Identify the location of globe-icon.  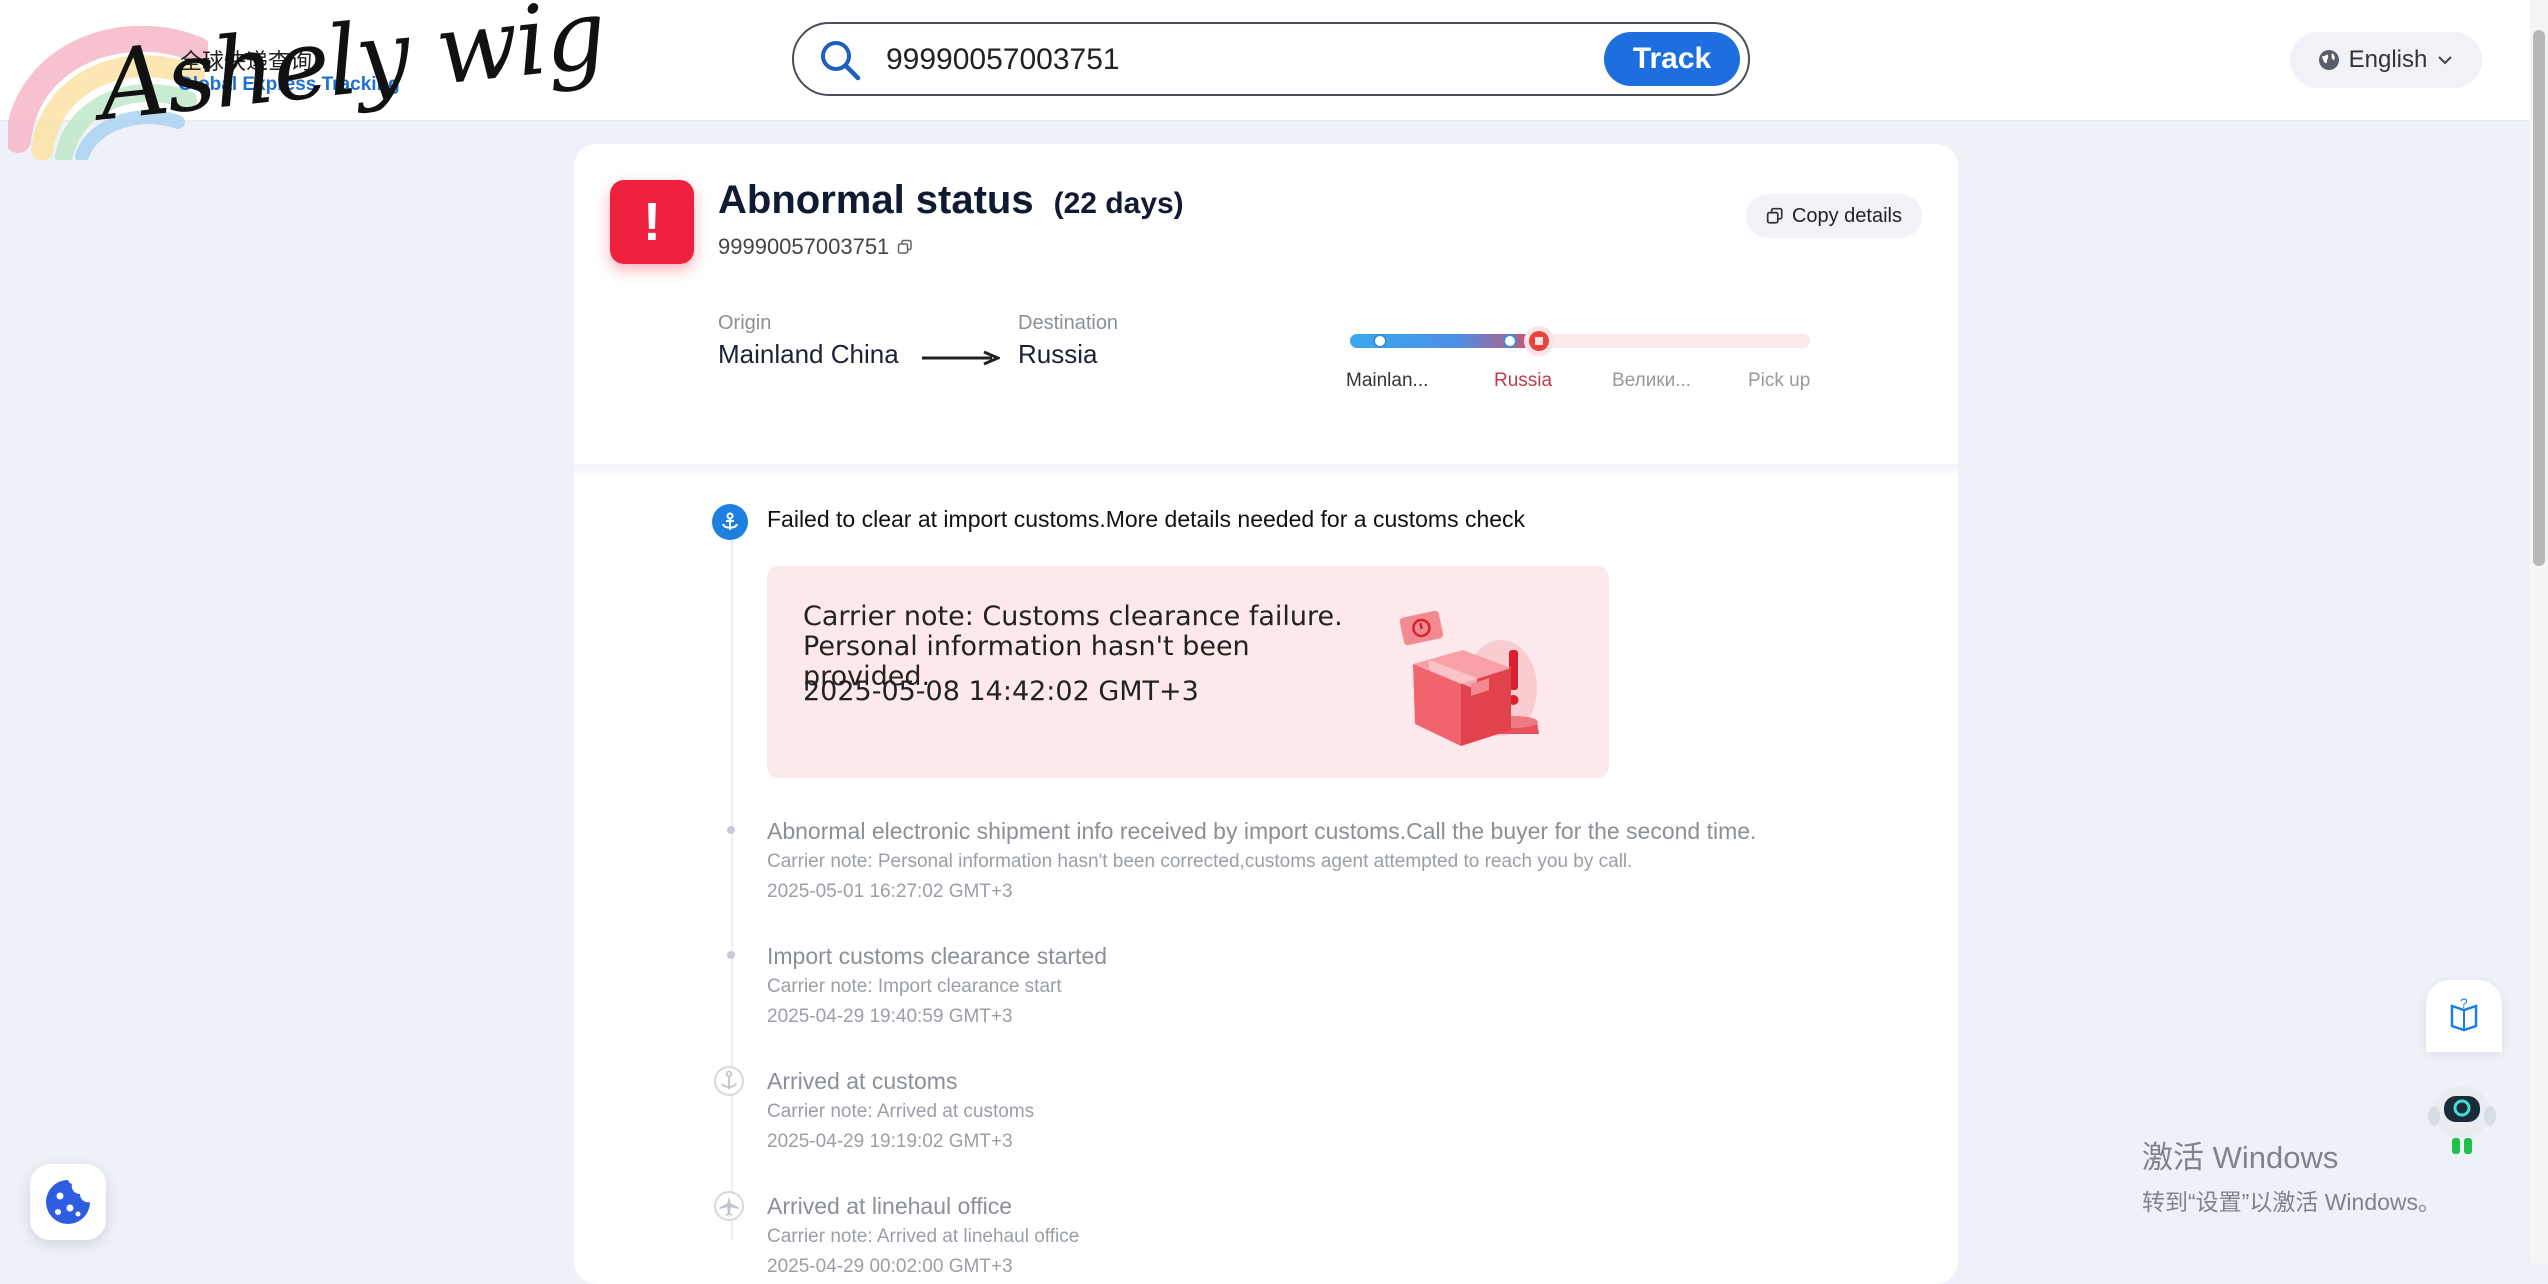
(2328, 60).